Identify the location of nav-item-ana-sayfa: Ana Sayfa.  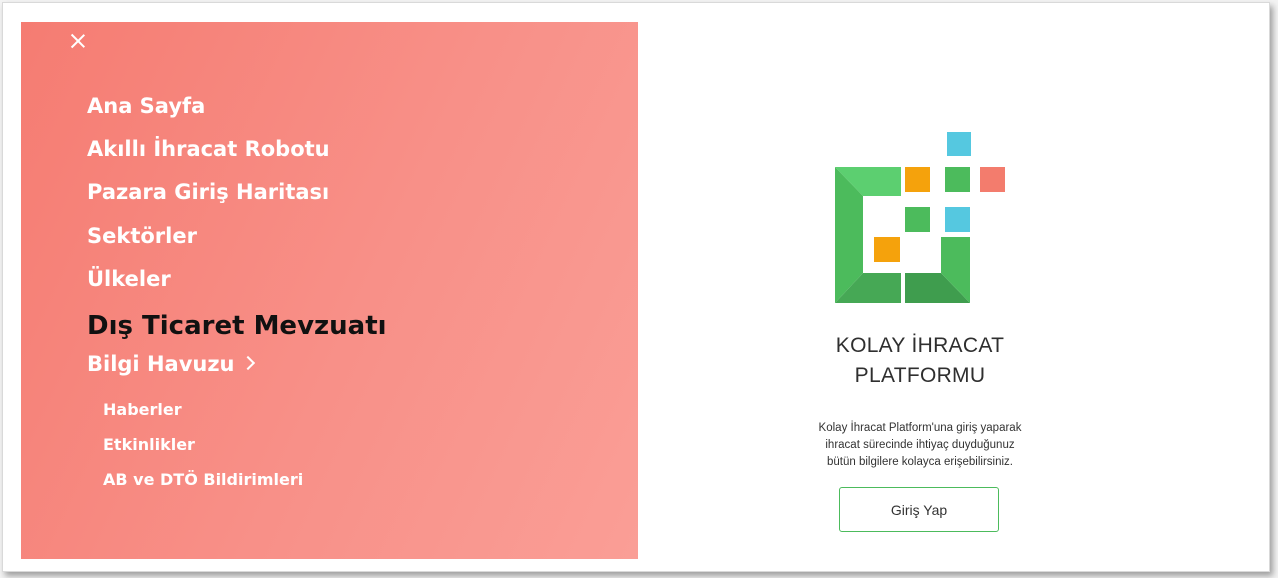
(146, 106).